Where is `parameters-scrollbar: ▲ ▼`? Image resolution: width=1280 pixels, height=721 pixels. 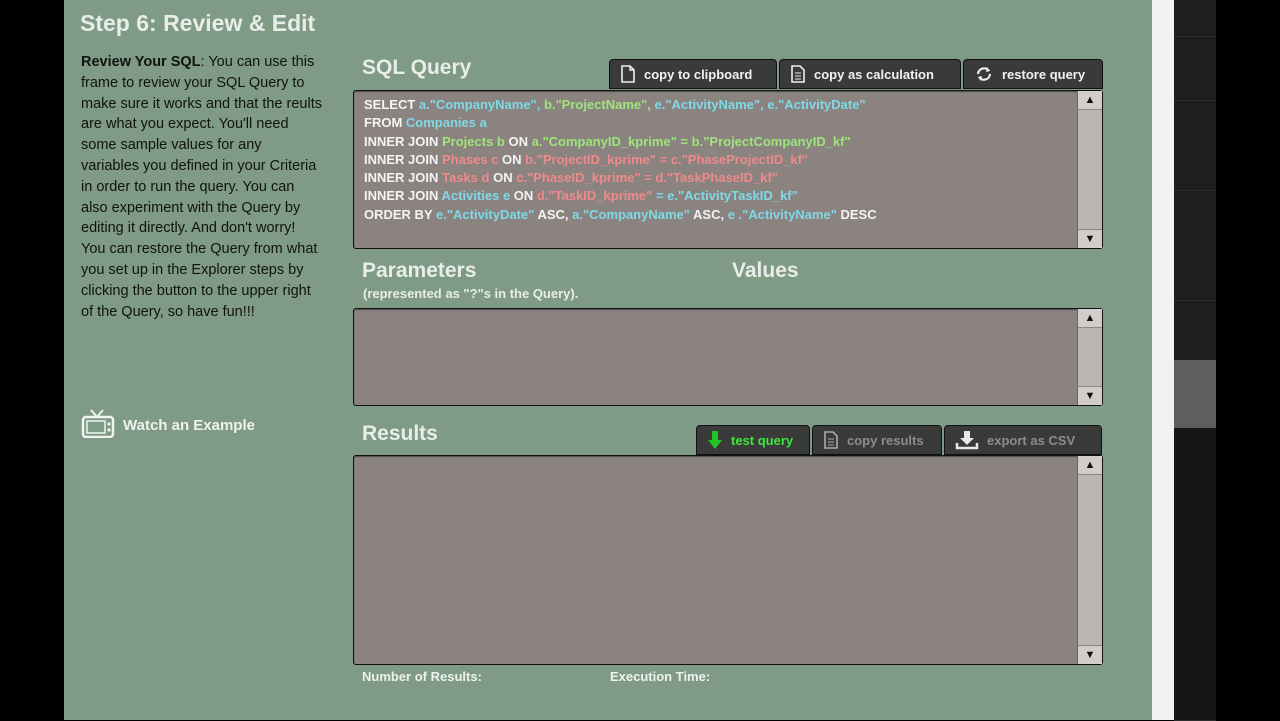 parameters-scrollbar: ▲ ▼ is located at coordinates (1089, 357).